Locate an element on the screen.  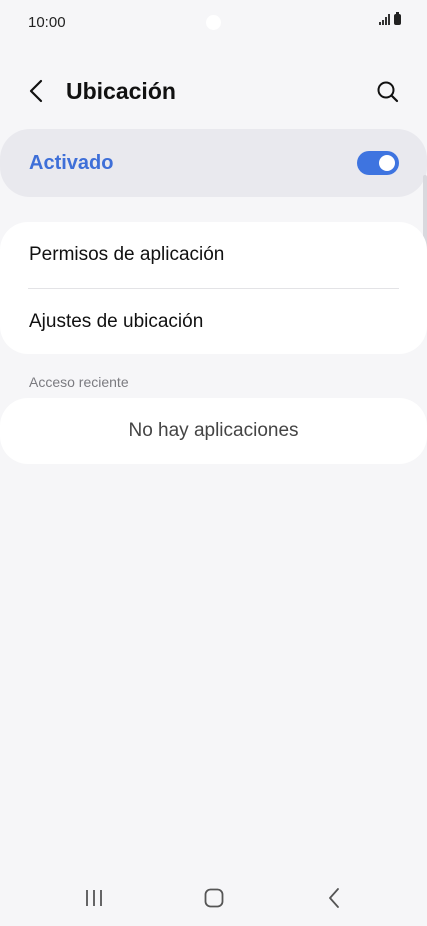
location-toggle is located at coordinates (378, 163).